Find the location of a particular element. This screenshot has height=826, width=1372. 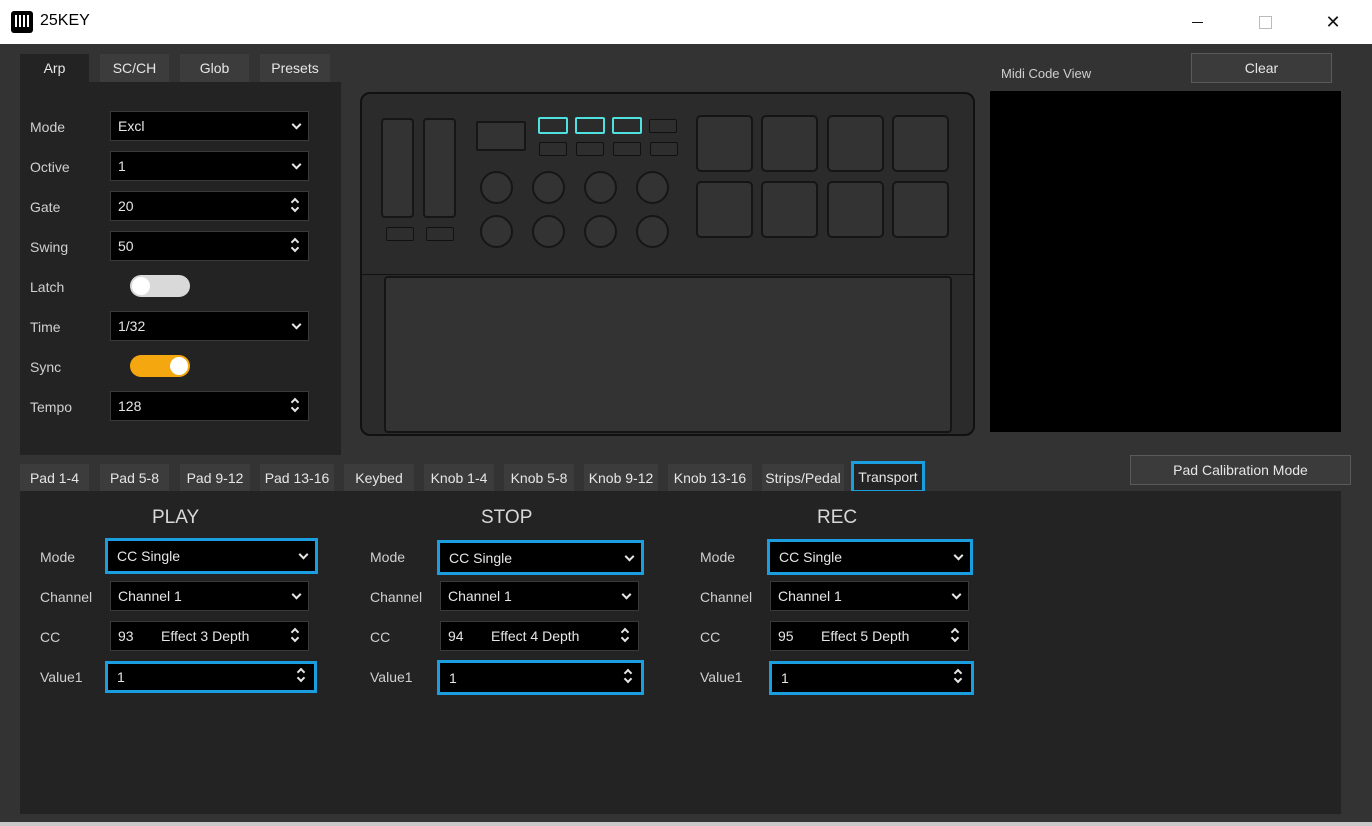

arp-tempo-spinbox: 128 is located at coordinates (209, 406).